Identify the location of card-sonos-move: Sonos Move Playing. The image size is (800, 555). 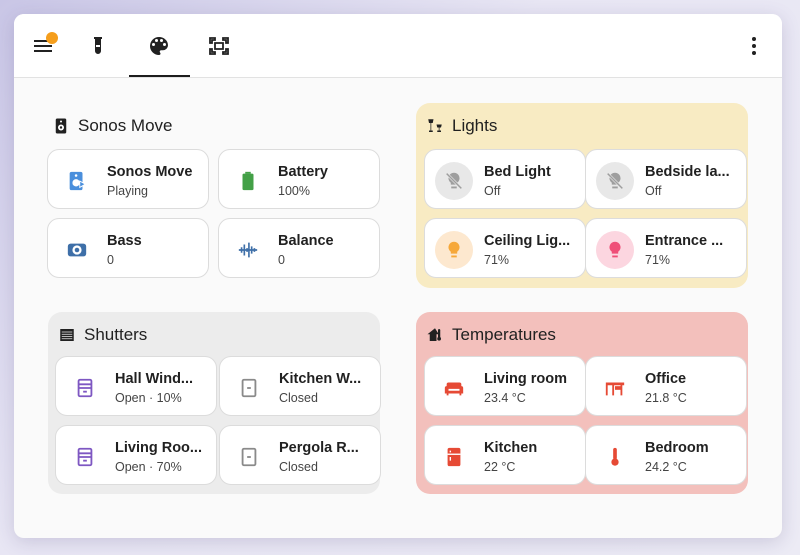
(128, 179).